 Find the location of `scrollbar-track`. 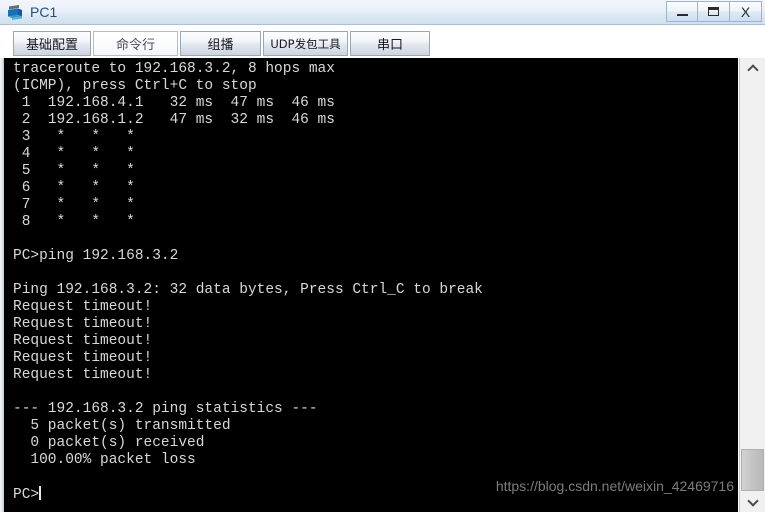

scrollbar-track is located at coordinates (752, 285).